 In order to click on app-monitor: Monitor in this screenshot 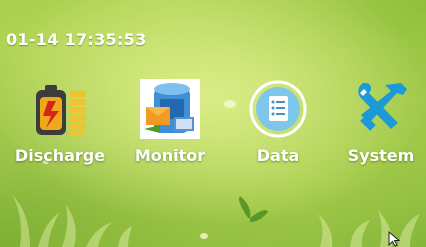, I will do `click(170, 125)`.